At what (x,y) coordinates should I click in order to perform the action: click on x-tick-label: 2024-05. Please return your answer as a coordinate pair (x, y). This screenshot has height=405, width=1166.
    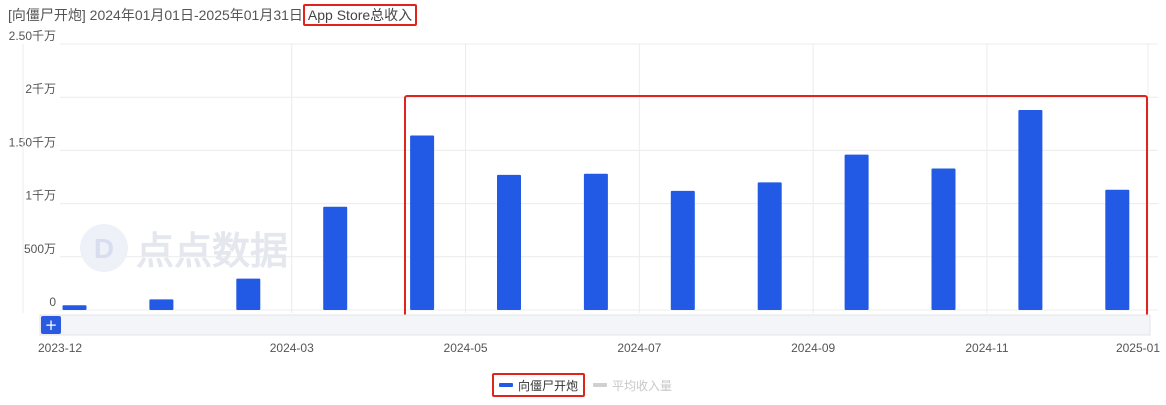
    Looking at the image, I should click on (466, 348).